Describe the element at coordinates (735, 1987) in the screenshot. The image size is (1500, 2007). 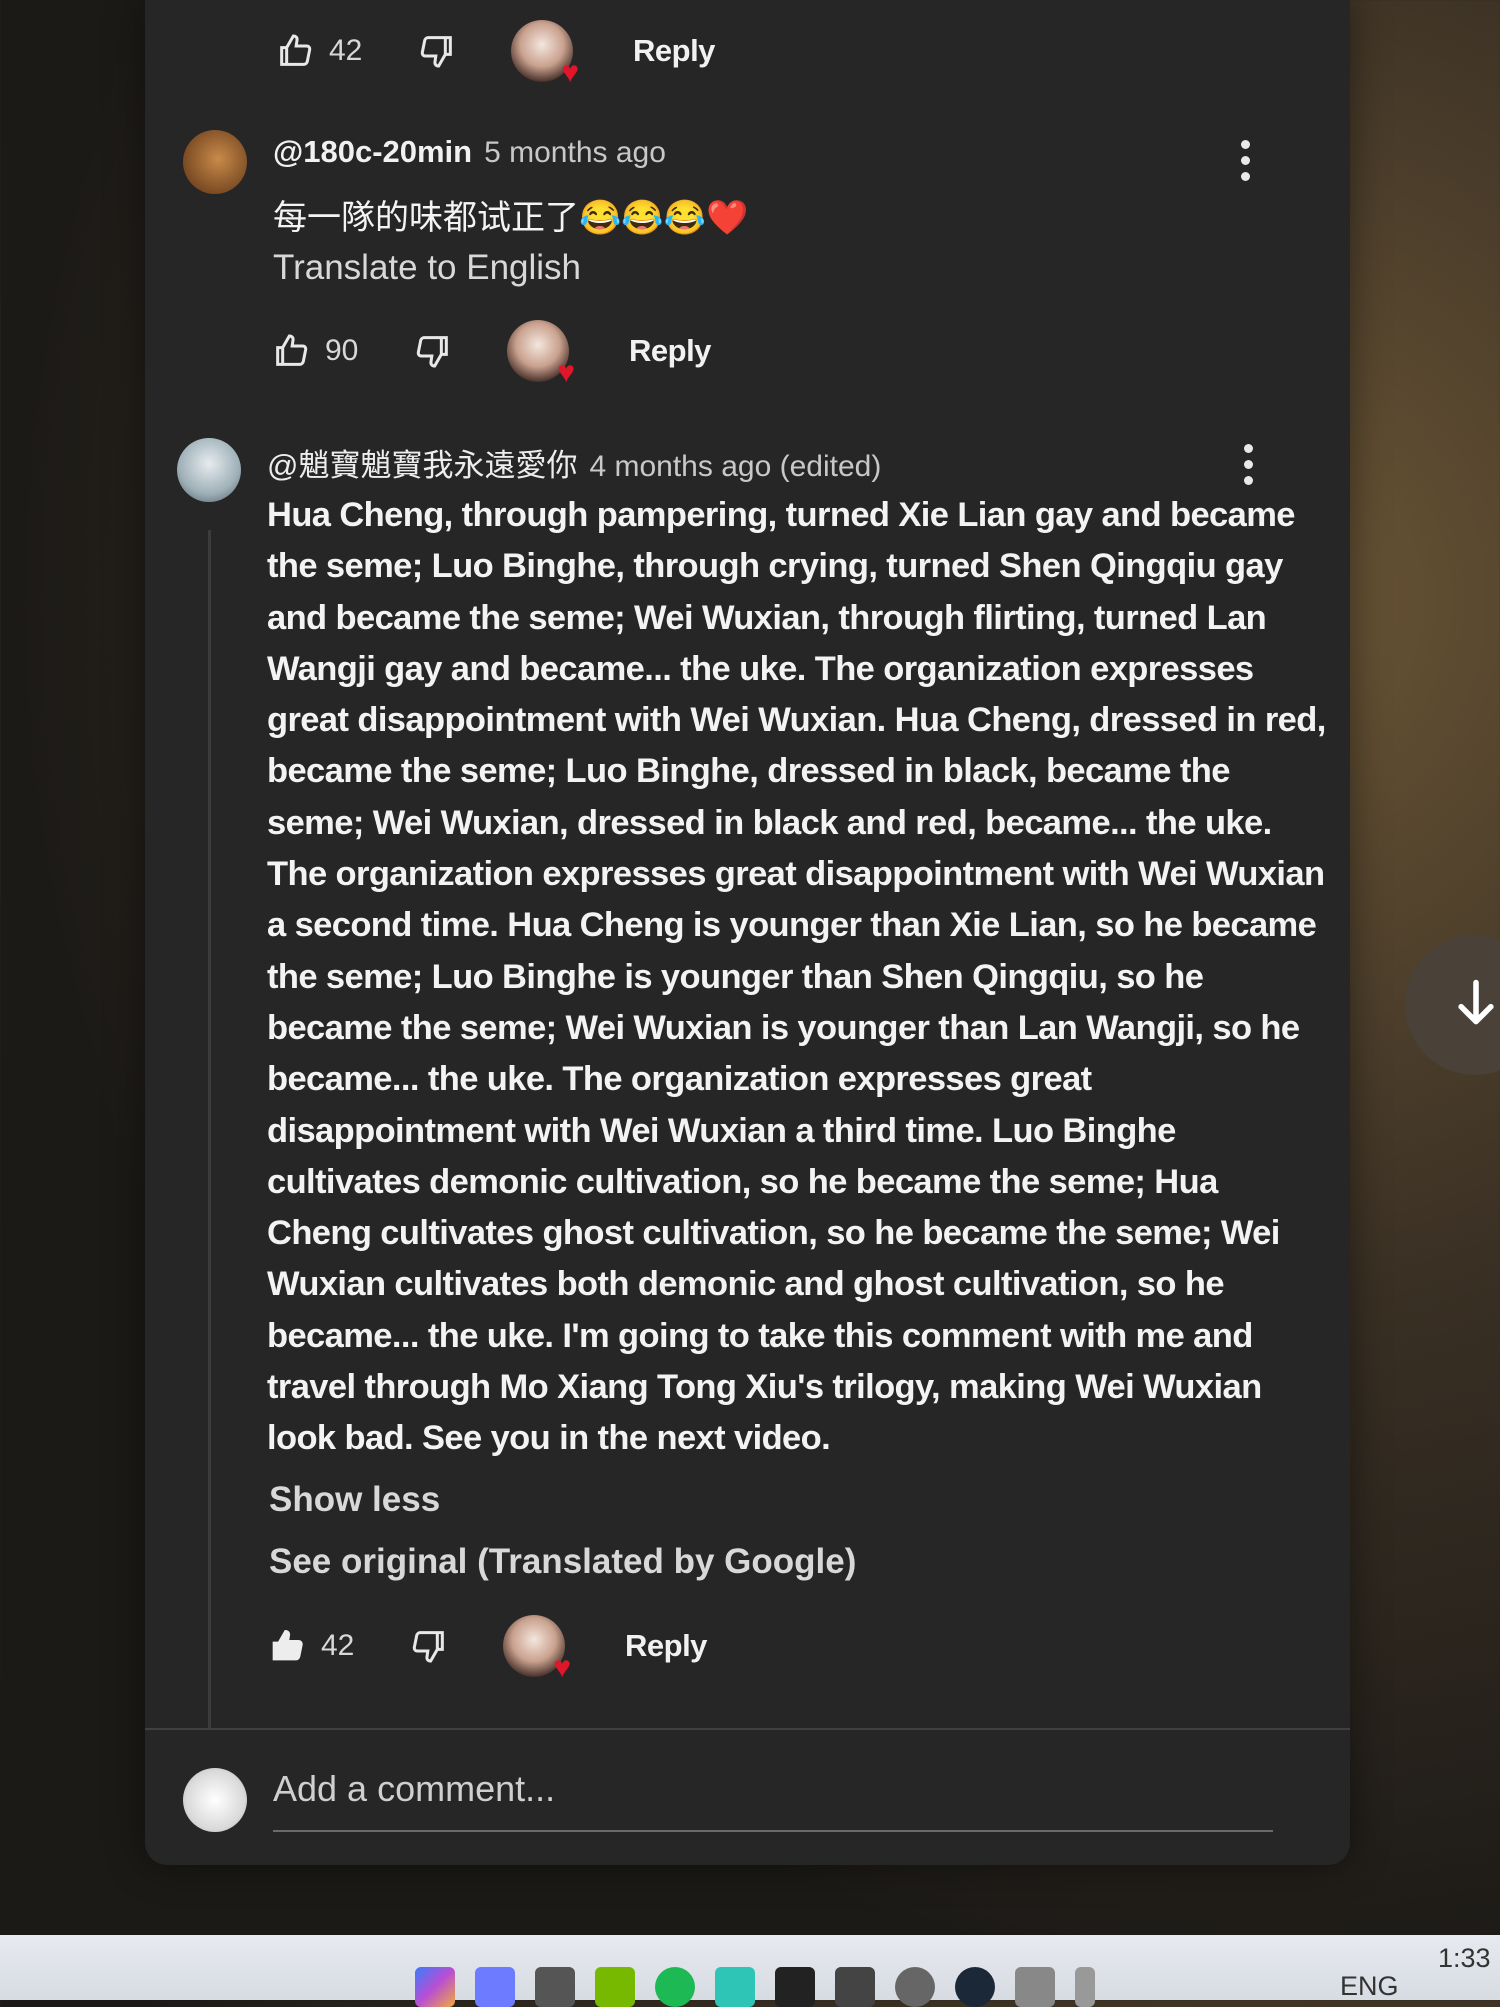
I see `settings-icon` at that location.